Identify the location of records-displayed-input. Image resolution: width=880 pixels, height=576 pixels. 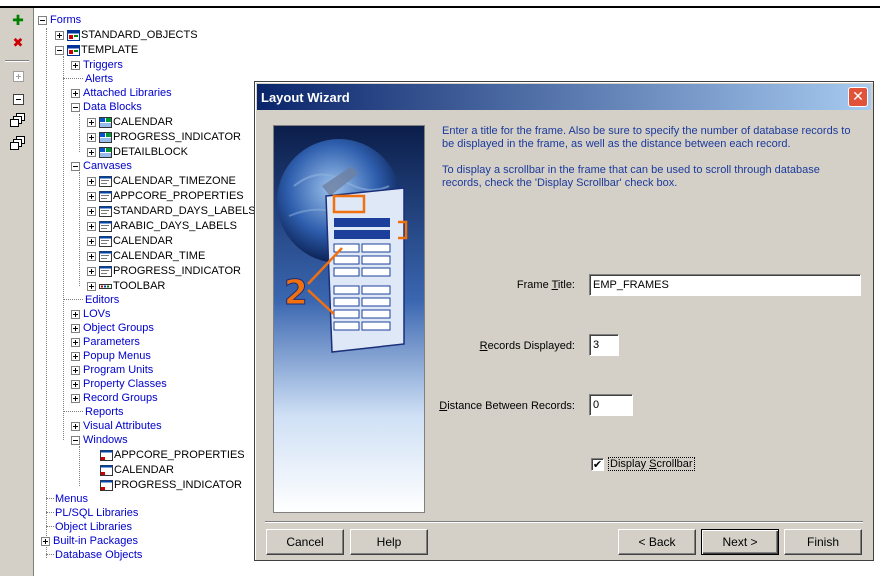
(604, 345).